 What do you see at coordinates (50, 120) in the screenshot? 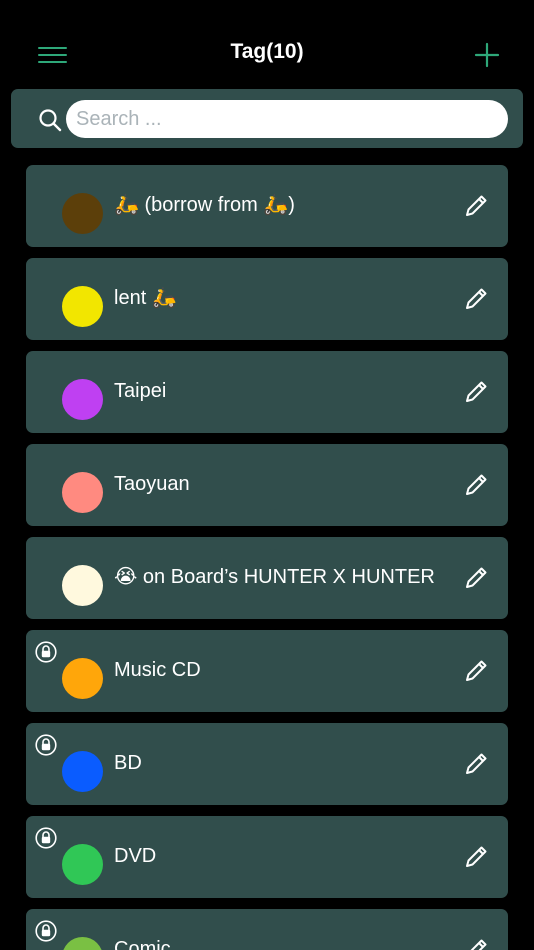
I see `search-icon` at bounding box center [50, 120].